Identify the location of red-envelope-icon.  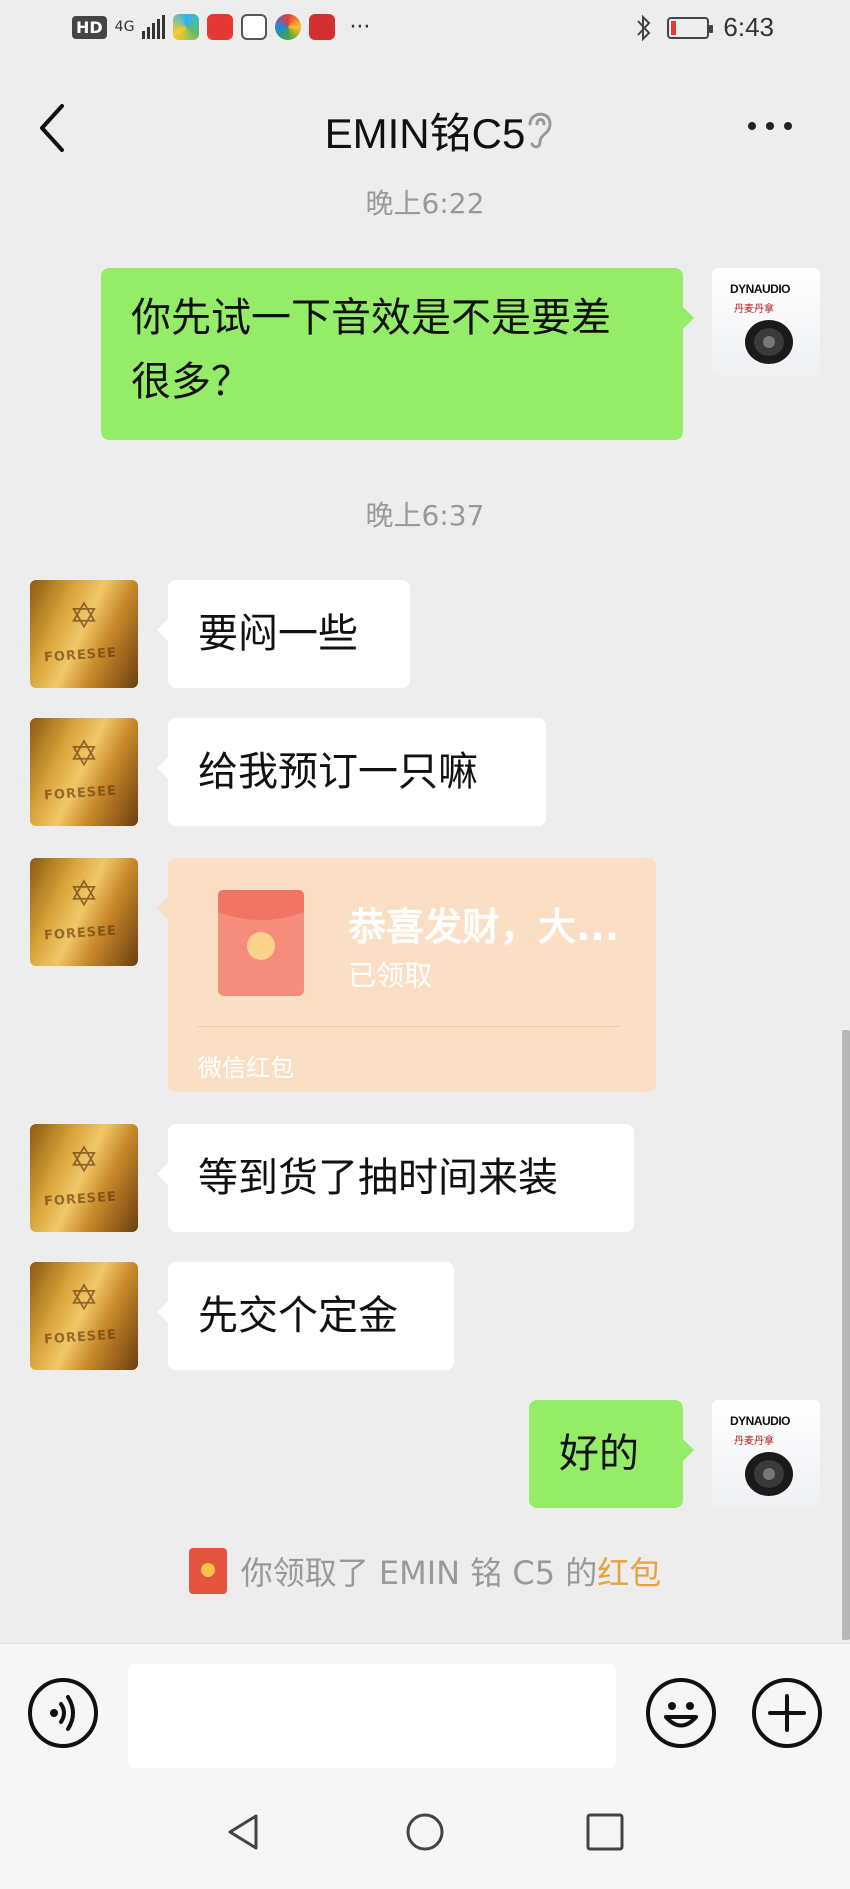
(261, 943).